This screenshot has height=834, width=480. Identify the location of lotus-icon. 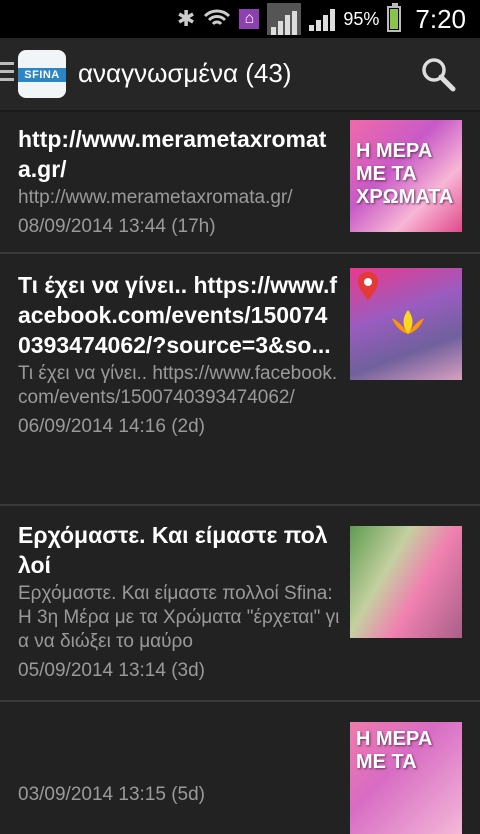
(408, 322).